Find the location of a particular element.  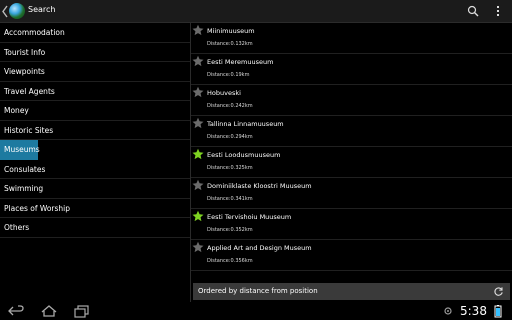

museum-name: Dominiiklaste Kloostri Muuseum is located at coordinates (259, 186).